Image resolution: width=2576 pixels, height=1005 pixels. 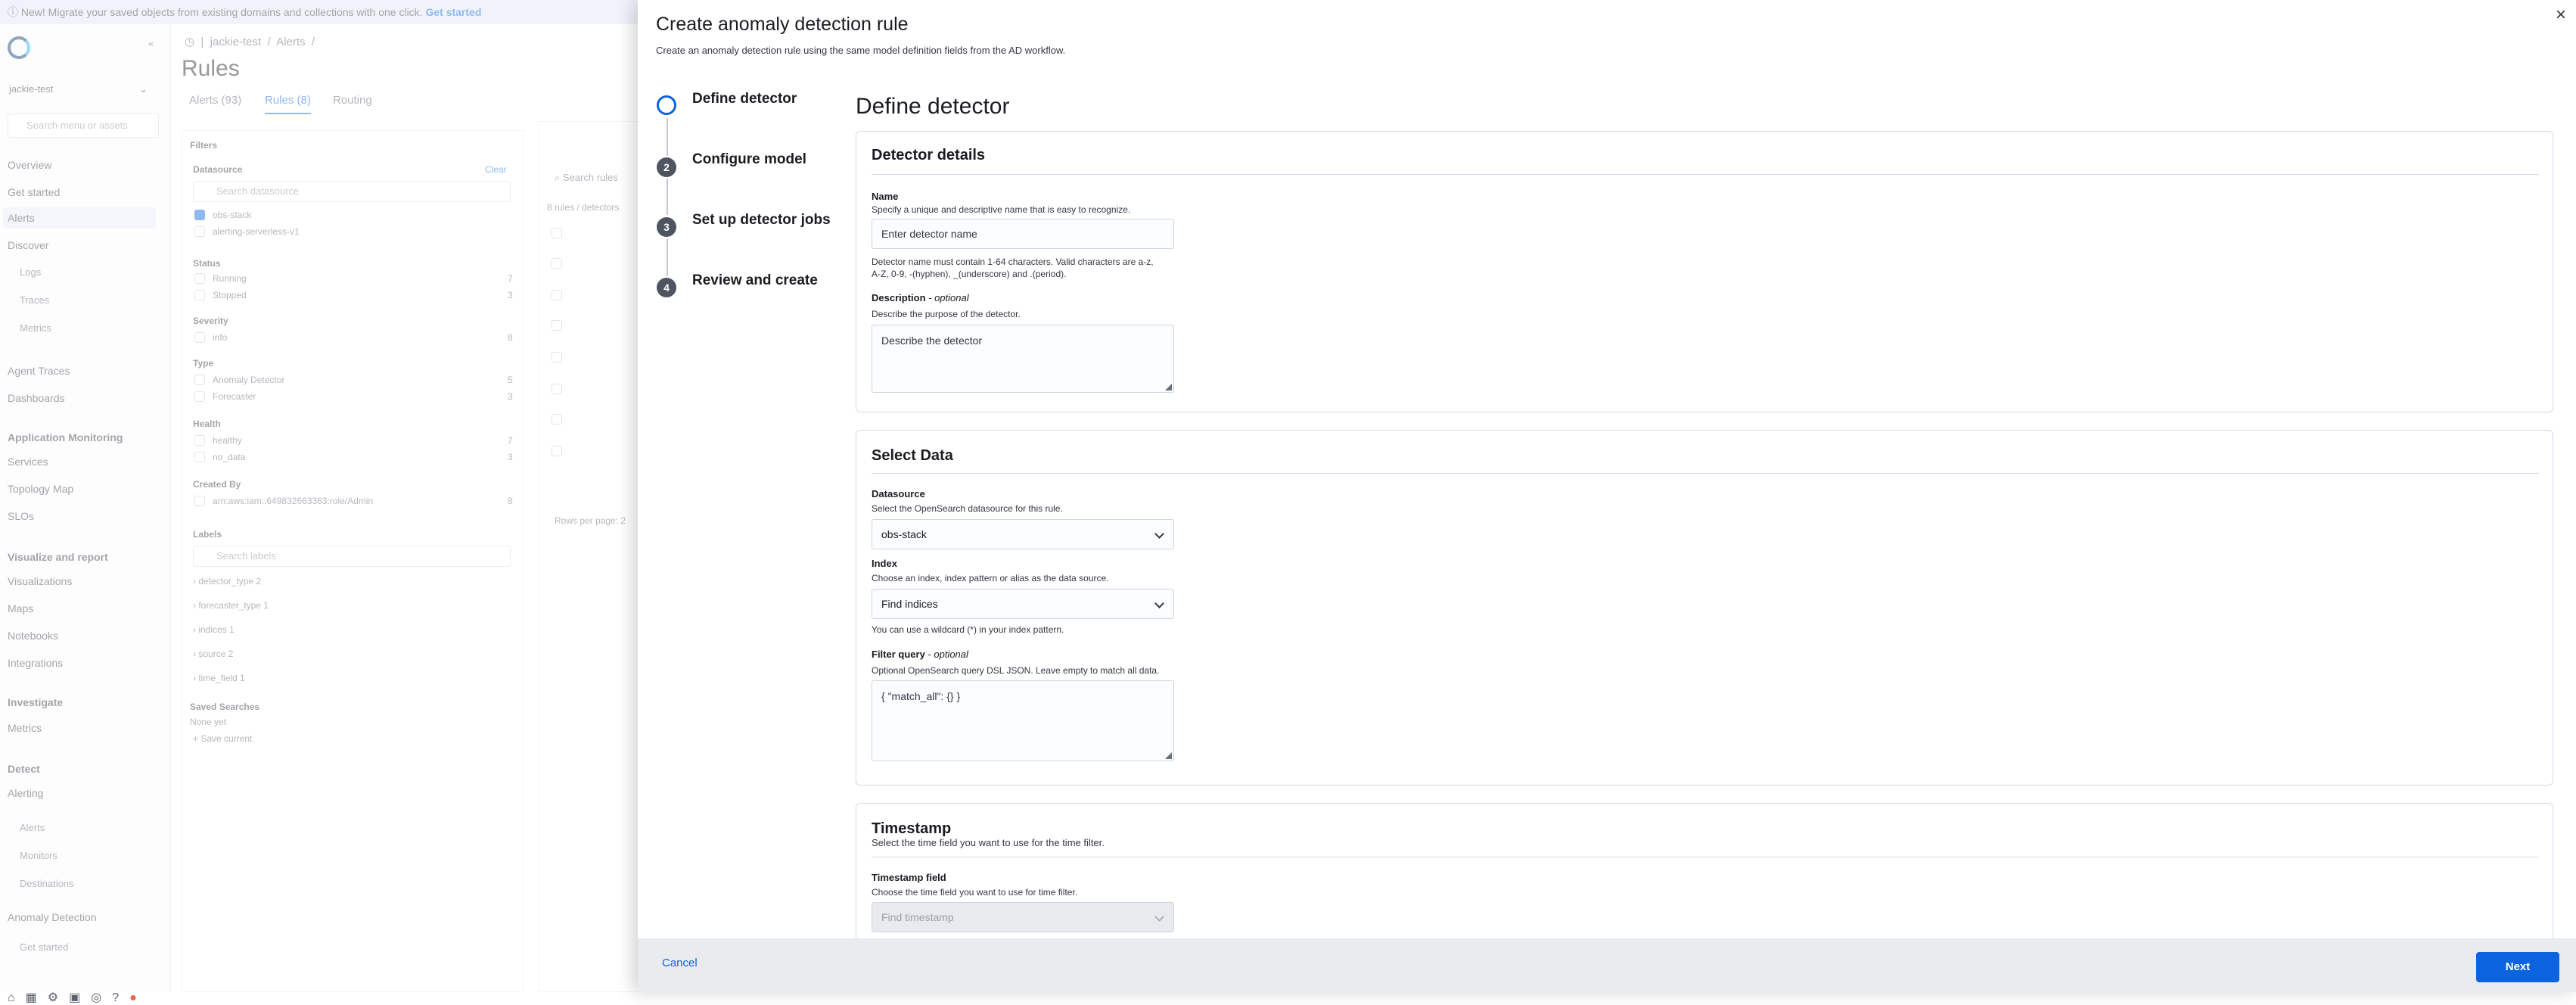 I want to click on breadcrumb-alerts: Alerts, so click(x=290, y=42).